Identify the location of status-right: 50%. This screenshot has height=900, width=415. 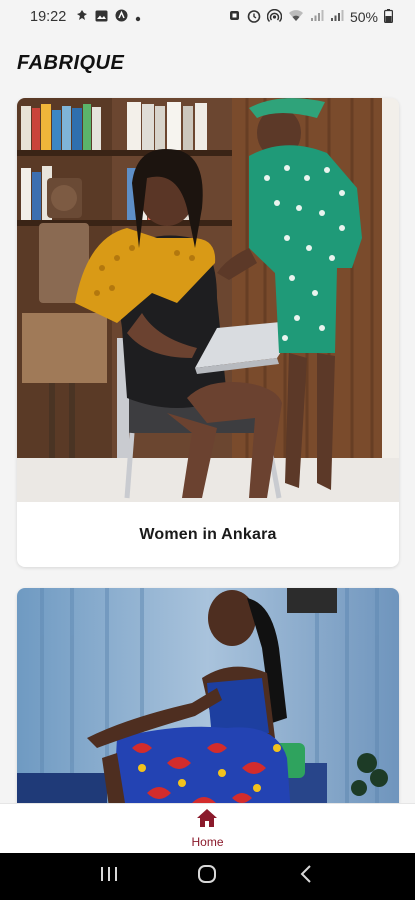
(311, 17).